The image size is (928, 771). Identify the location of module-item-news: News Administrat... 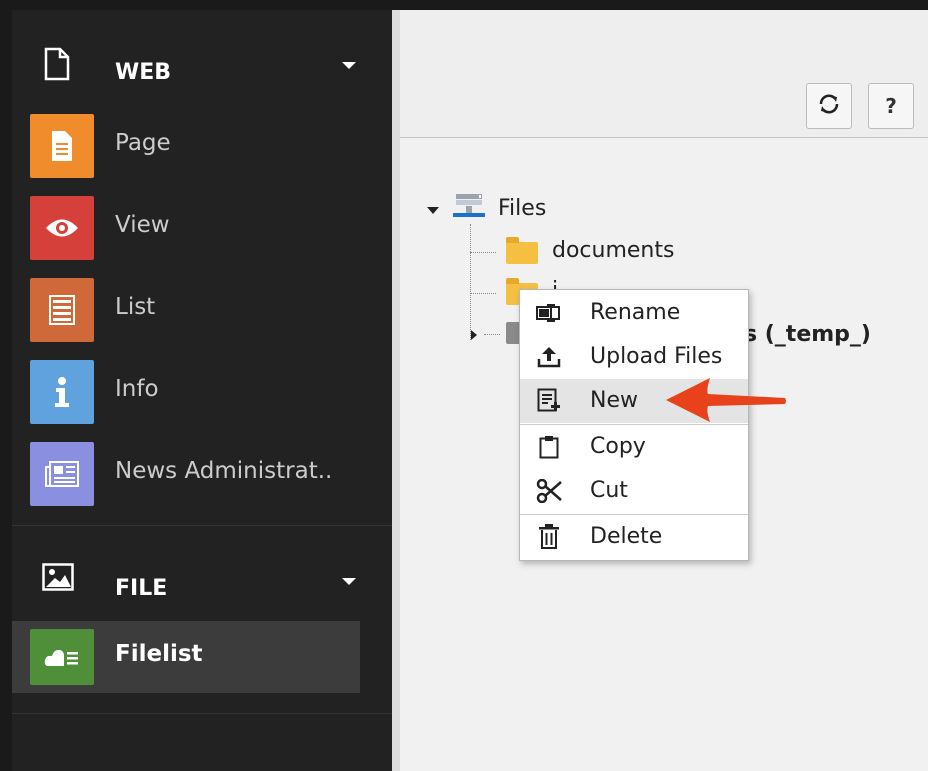
(186, 470).